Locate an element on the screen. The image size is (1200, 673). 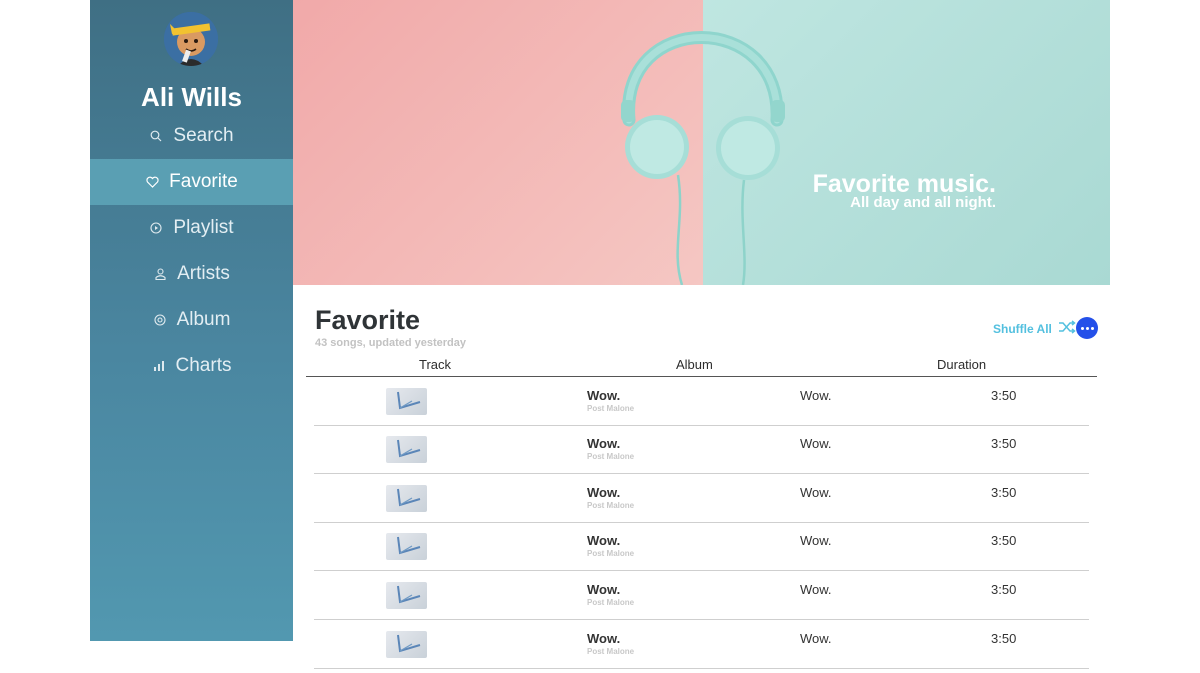
sidebar-item-label: Charts is located at coordinates (203, 365).